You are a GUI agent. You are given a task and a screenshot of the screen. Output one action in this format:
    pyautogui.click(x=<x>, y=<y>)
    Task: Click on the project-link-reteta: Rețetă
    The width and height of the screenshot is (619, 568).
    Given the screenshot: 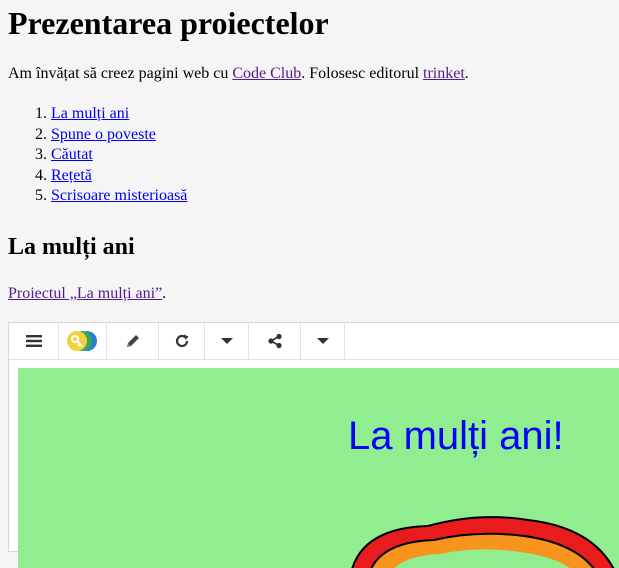 What is the action you would take?
    pyautogui.click(x=71, y=175)
    